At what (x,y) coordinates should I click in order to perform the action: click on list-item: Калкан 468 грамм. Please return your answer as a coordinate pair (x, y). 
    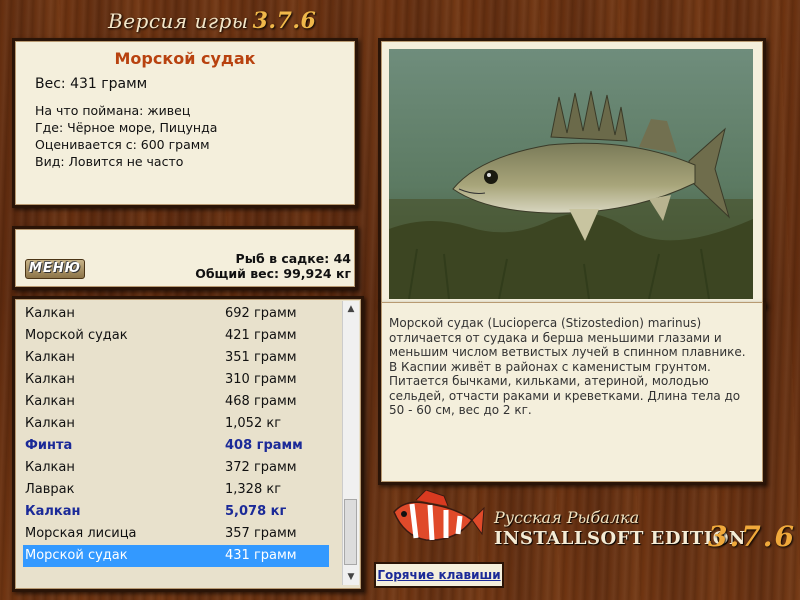
    Looking at the image, I should click on (176, 402).